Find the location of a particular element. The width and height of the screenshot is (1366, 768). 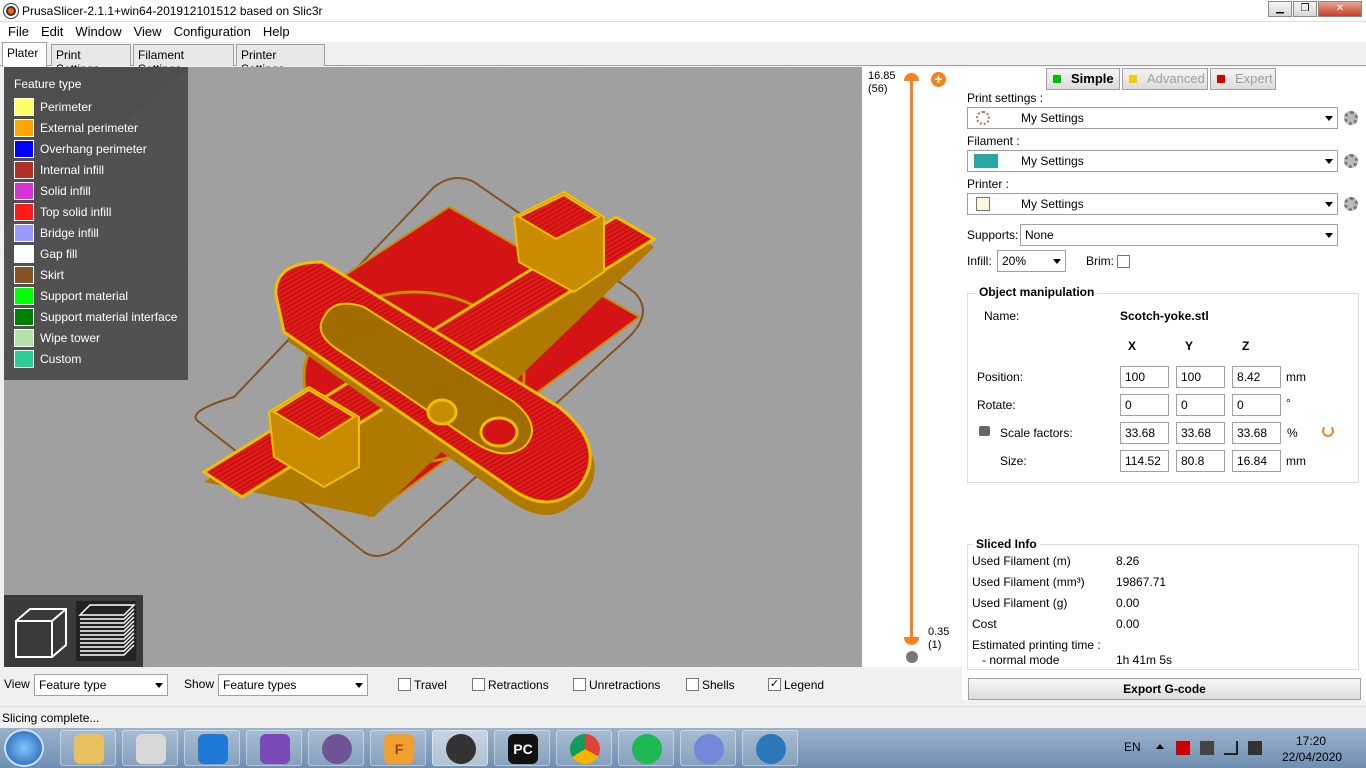

maximize-button: ❐ is located at coordinates (1305, 9).